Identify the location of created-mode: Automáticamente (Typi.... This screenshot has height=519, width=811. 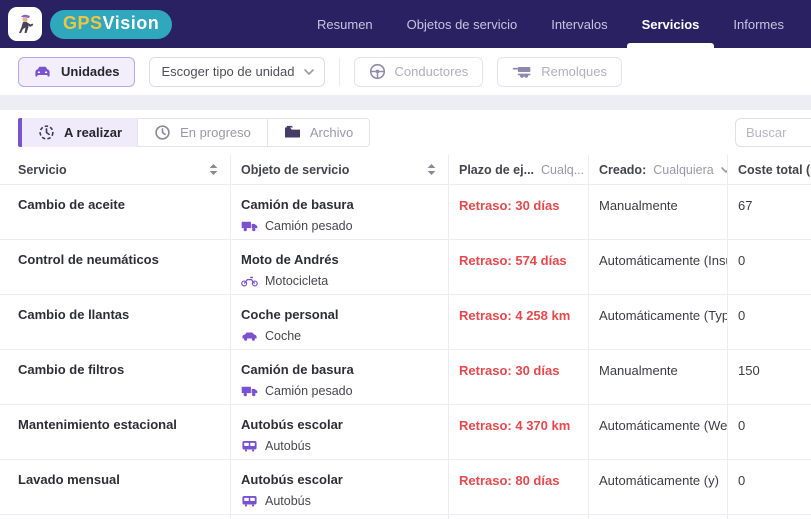
(663, 315).